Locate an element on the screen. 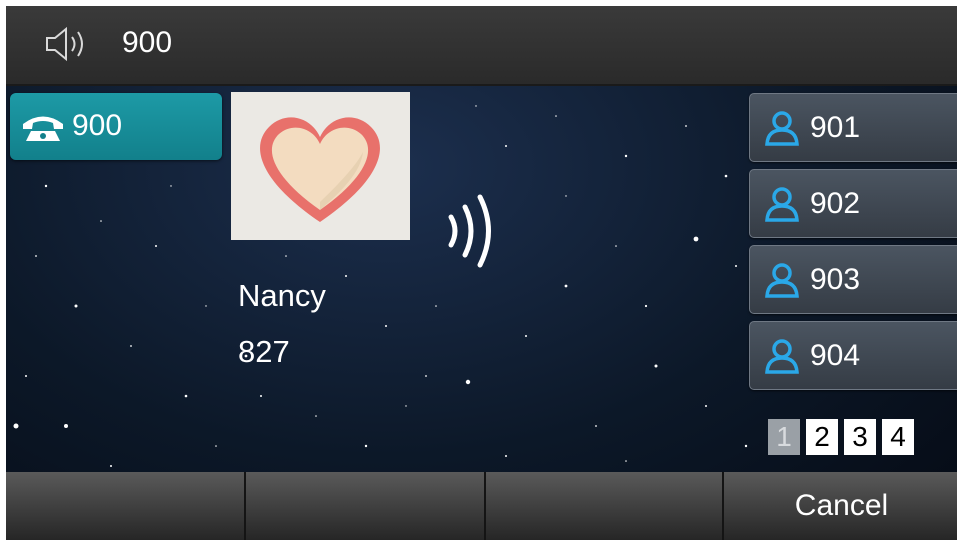 The width and height of the screenshot is (957, 545). dss-key-label: 904 is located at coordinates (835, 355).